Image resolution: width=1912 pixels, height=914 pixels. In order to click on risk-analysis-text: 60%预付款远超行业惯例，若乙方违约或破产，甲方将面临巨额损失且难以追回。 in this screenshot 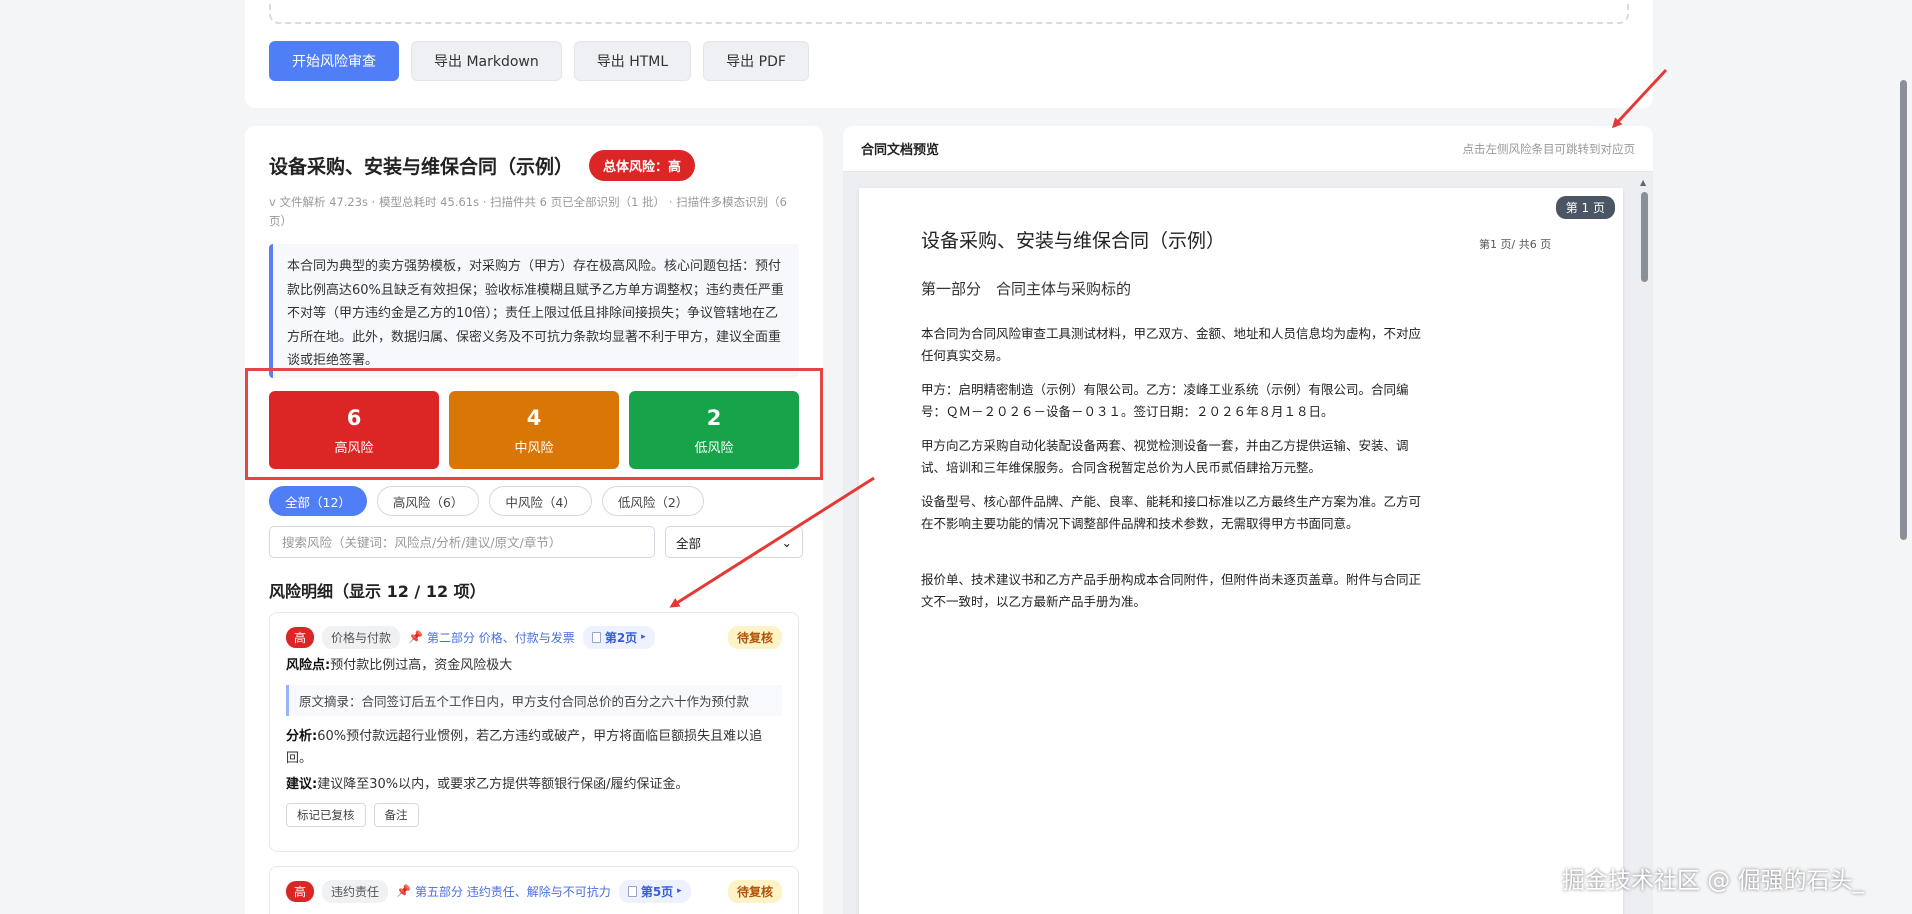, I will do `click(524, 747)`.